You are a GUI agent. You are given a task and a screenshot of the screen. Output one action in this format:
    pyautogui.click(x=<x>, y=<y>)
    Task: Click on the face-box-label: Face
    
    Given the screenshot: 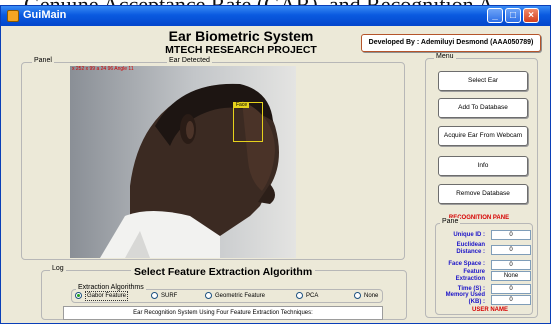 What is the action you would take?
    pyautogui.click(x=242, y=105)
    